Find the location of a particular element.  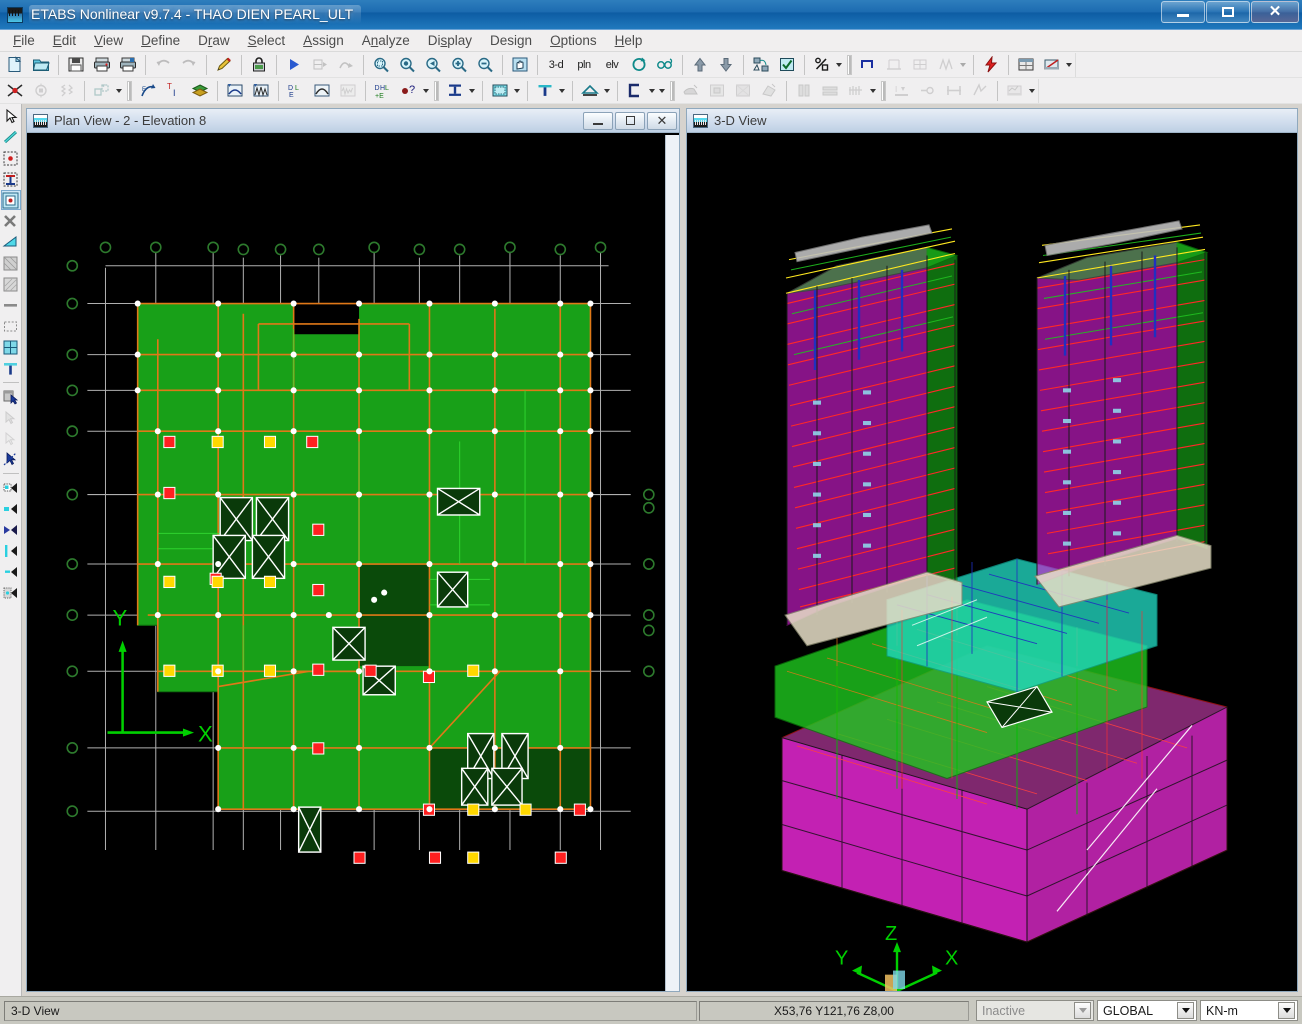

channel-section-icon is located at coordinates (635, 91).